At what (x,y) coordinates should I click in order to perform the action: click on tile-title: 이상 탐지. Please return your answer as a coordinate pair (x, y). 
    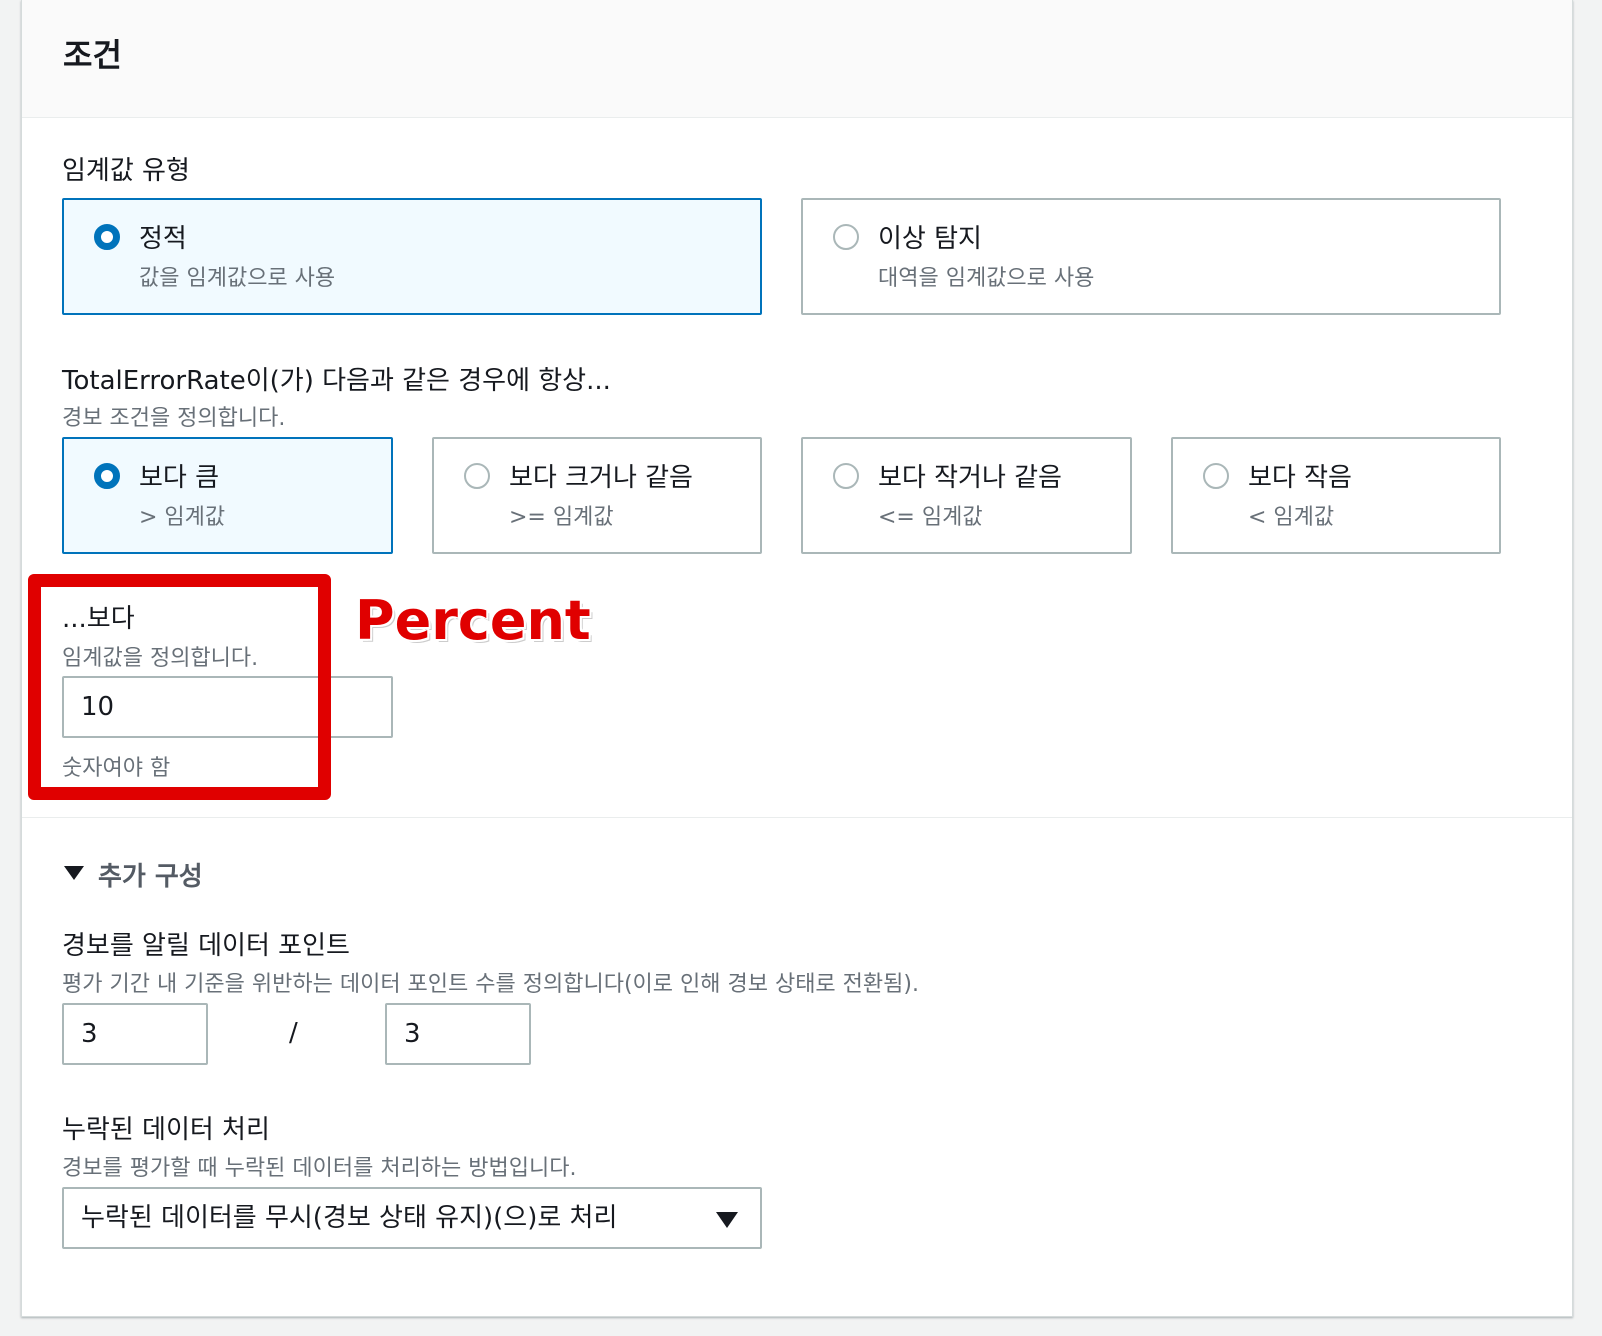
    Looking at the image, I should click on (930, 239).